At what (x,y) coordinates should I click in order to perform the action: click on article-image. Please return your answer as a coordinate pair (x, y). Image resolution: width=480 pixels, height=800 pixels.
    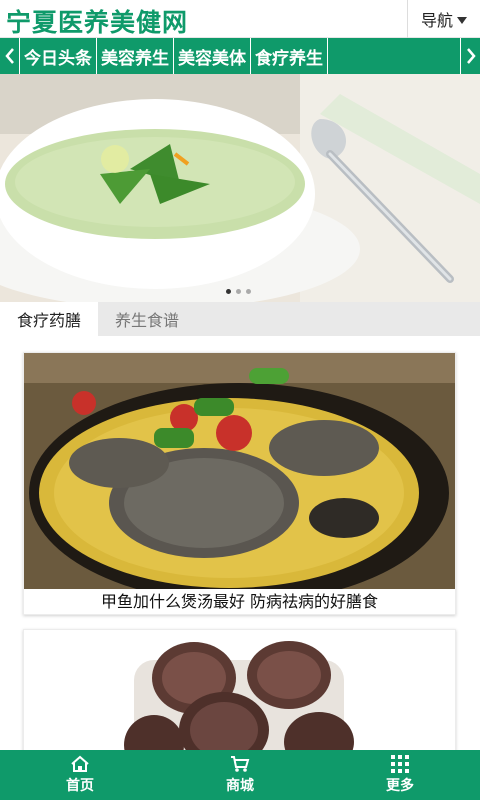
    Looking at the image, I should click on (239, 691).